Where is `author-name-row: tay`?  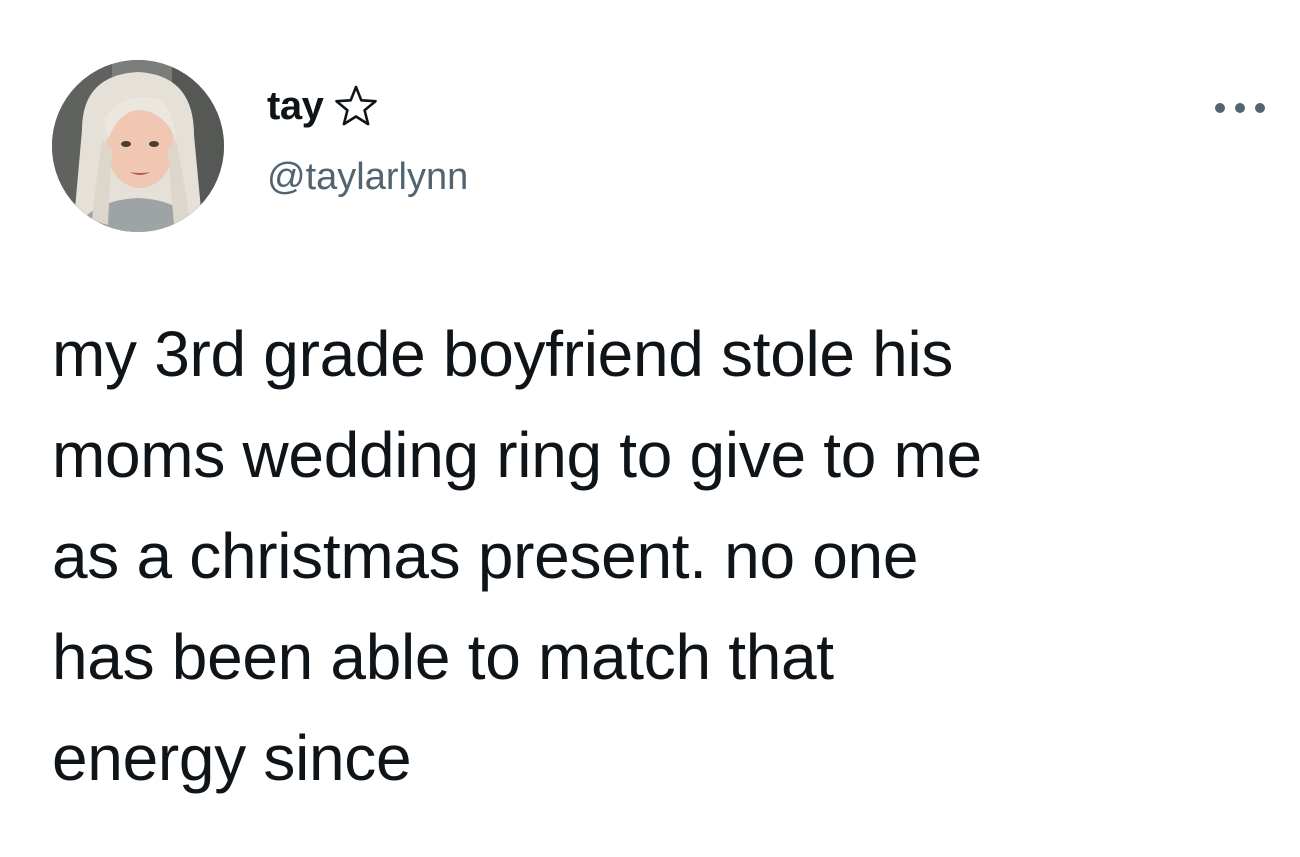
author-name-row: tay is located at coordinates (323, 106).